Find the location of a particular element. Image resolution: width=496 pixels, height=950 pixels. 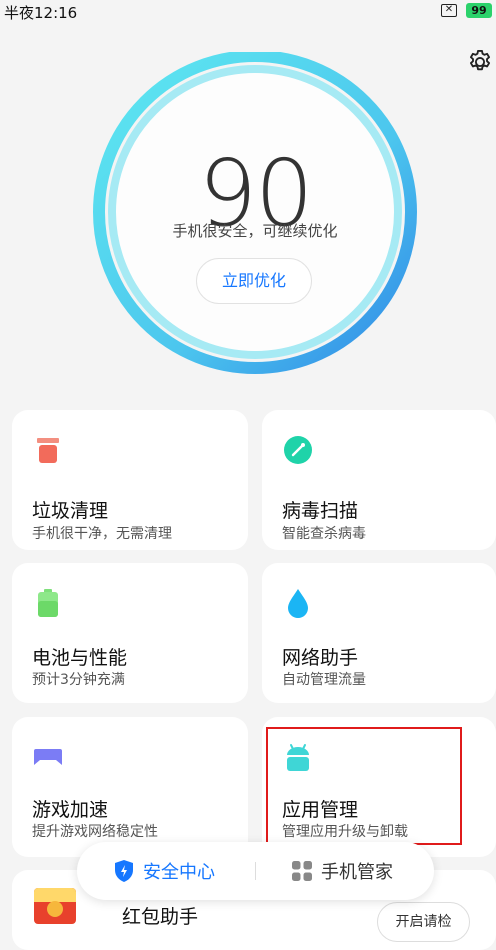

red-packet-icon is located at coordinates (55, 906).